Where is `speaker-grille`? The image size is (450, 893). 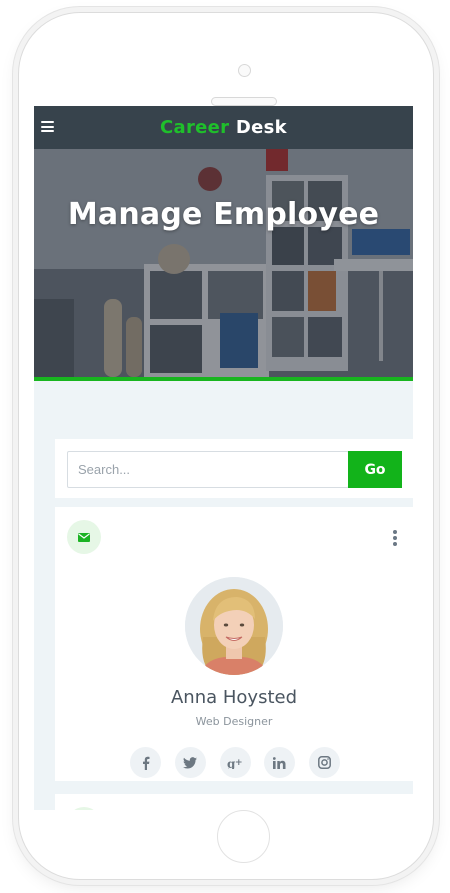
speaker-grille is located at coordinates (244, 101).